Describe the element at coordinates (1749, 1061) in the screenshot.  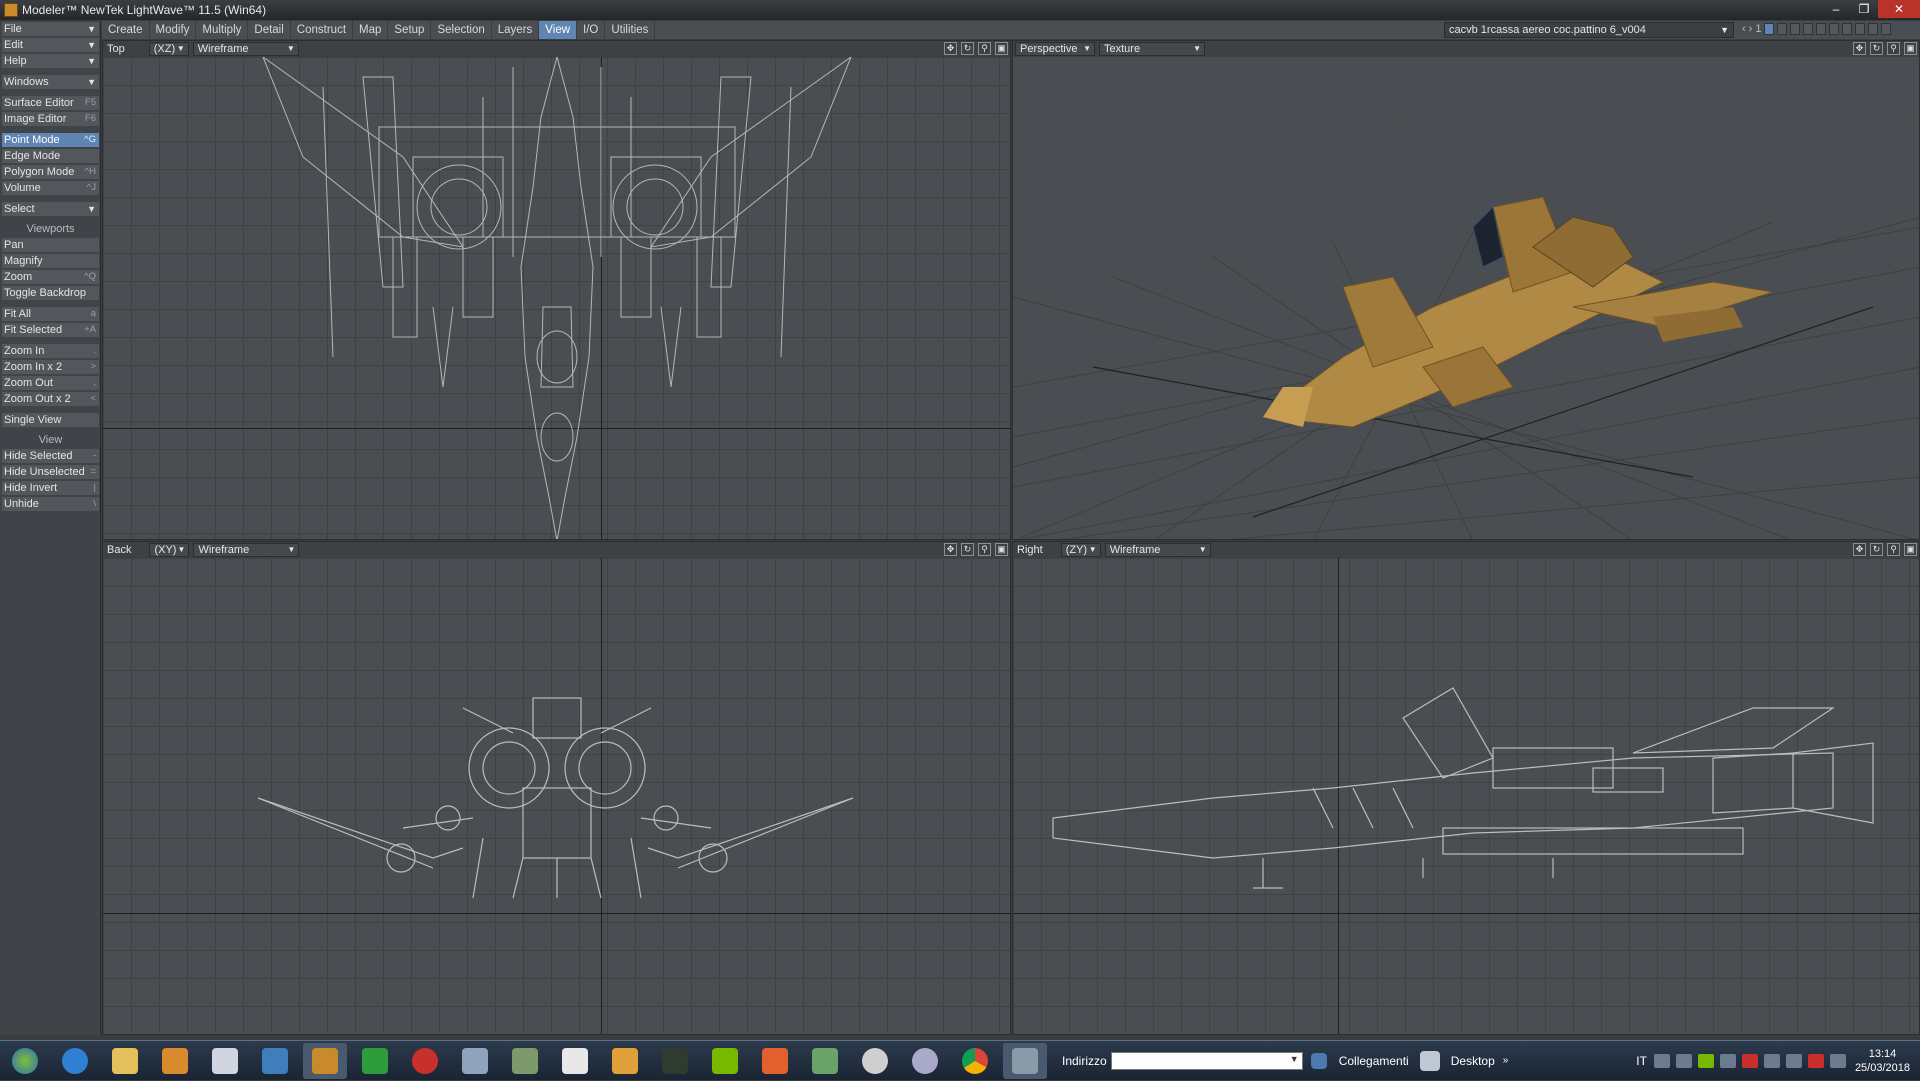
I see `tray-flag-icon` at that location.